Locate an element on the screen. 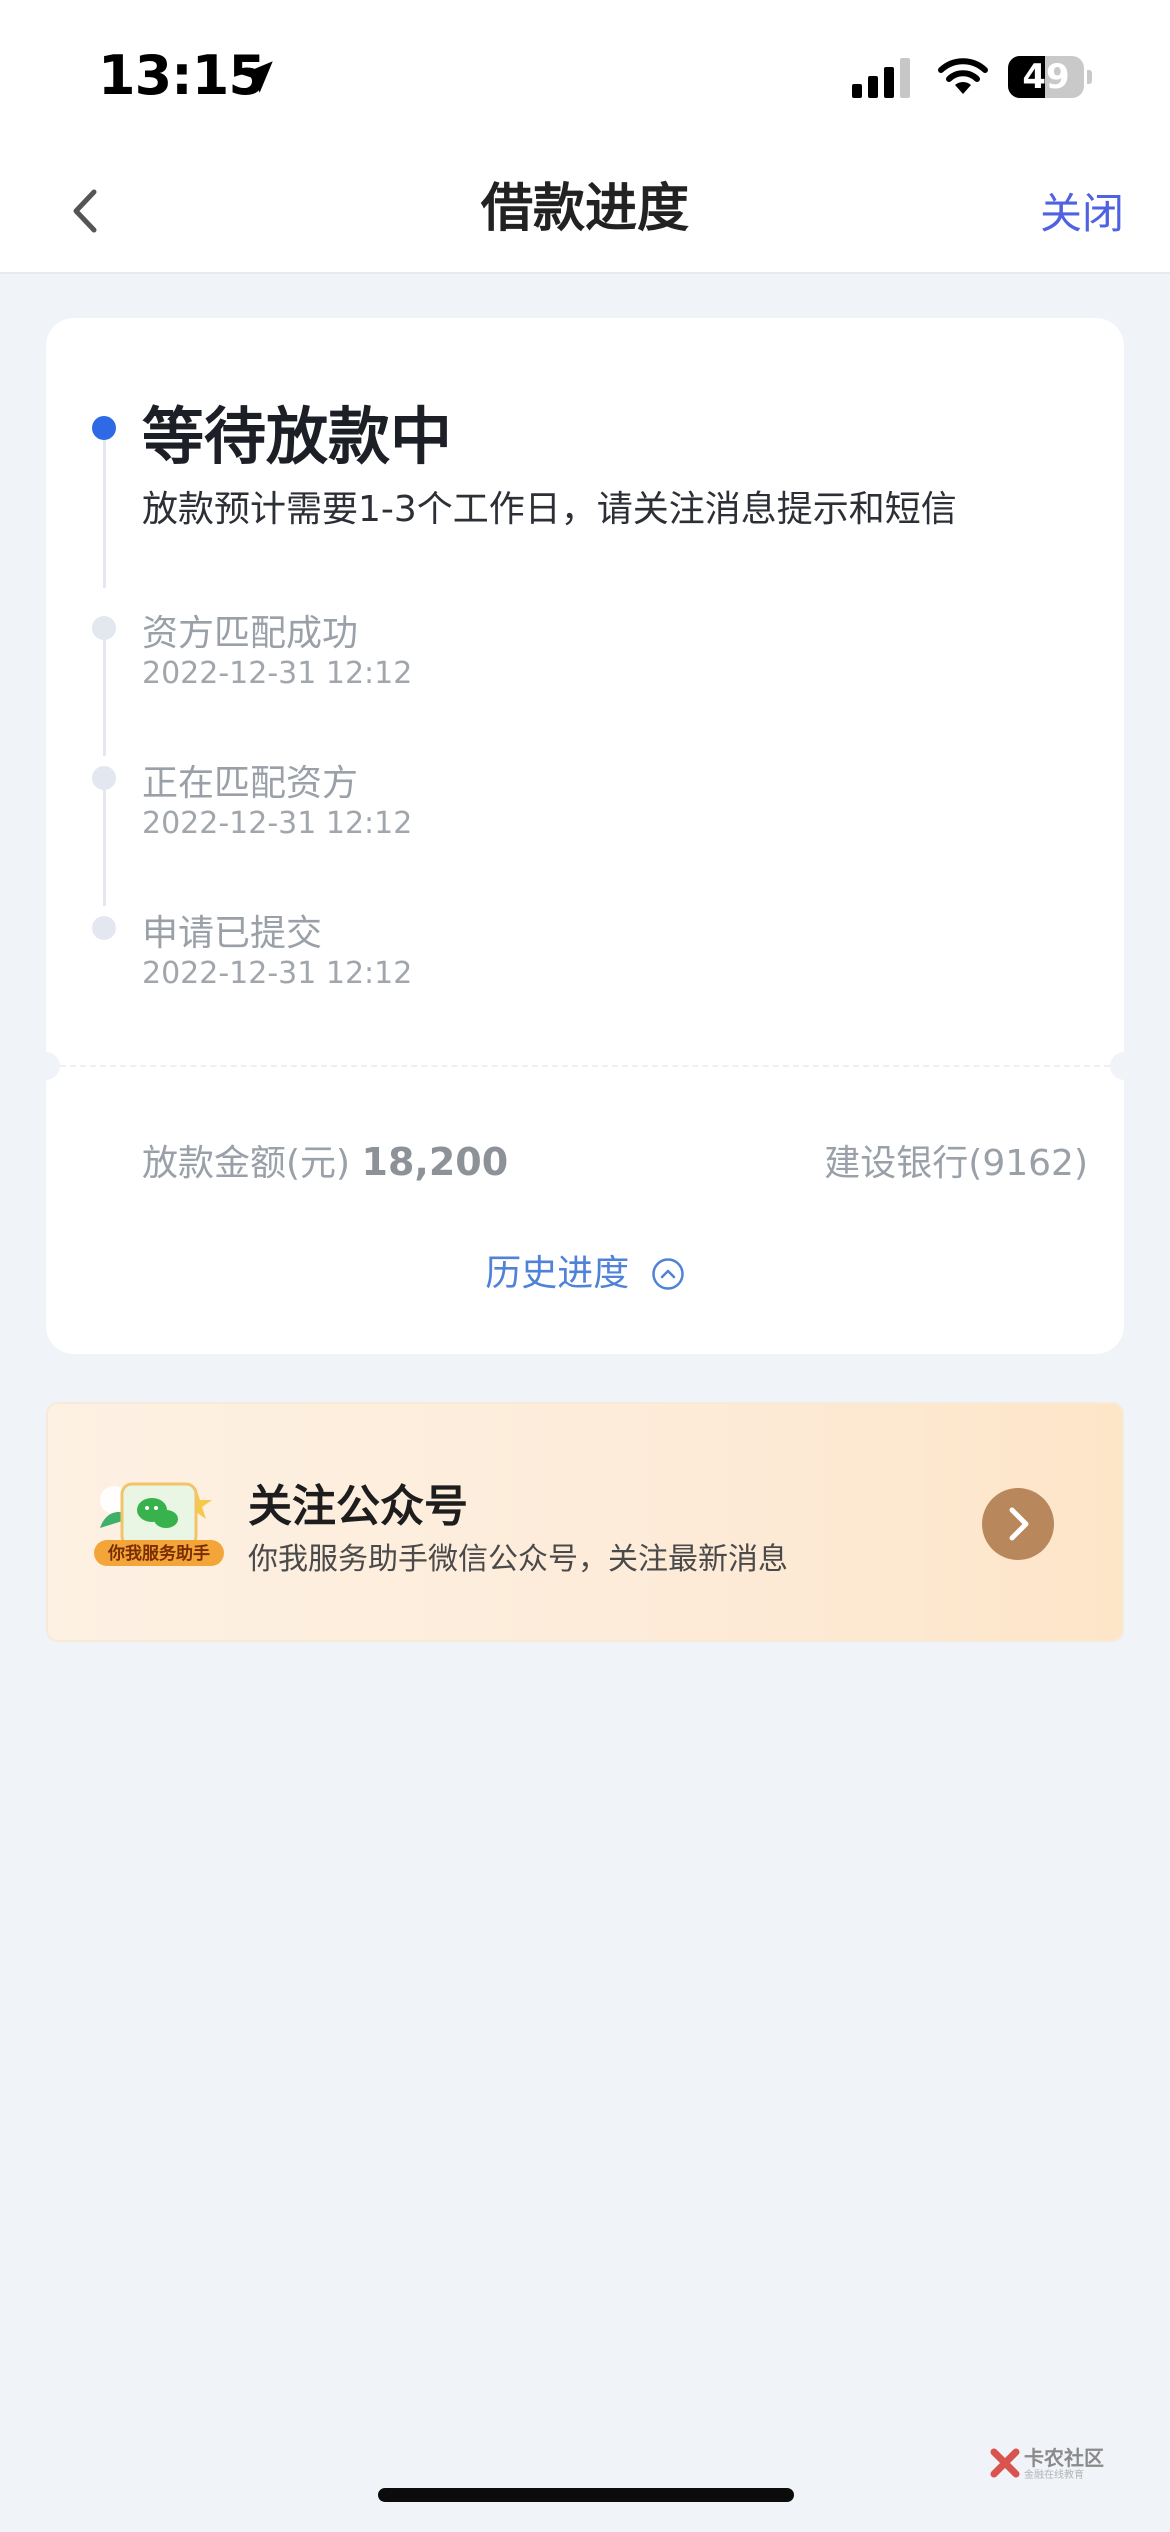  chevron-right-icon is located at coordinates (1019, 1524).